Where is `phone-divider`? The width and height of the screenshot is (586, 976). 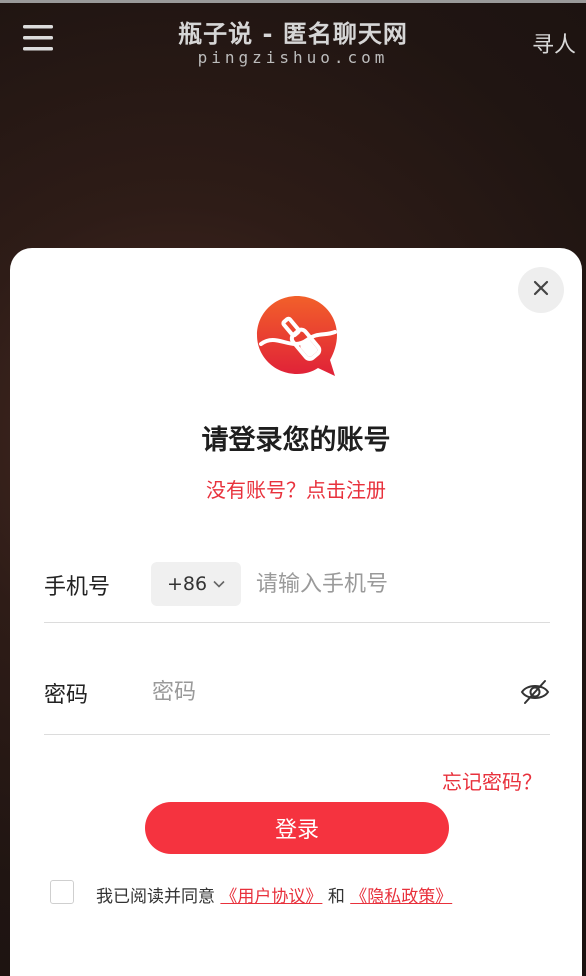 phone-divider is located at coordinates (297, 622).